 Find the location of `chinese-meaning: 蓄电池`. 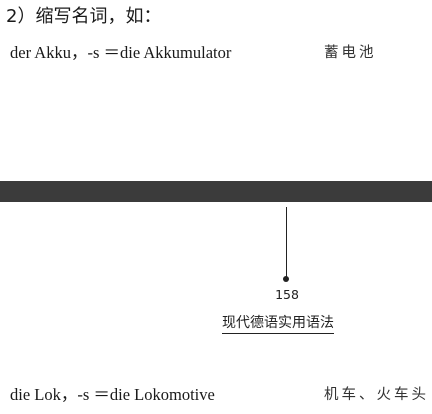

chinese-meaning: 蓄电池 is located at coordinates (350, 53).